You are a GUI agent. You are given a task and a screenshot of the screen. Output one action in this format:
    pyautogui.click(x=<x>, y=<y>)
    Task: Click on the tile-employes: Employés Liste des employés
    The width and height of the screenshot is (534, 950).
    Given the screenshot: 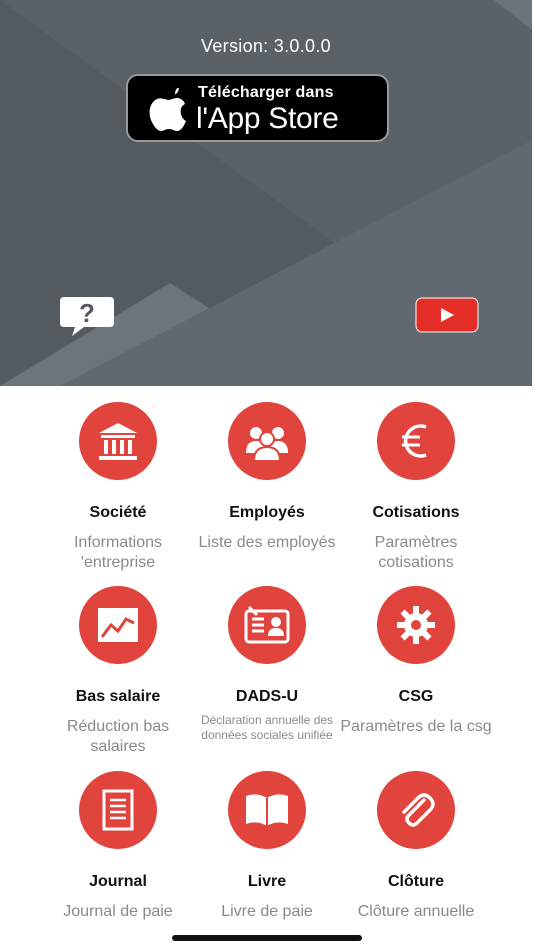 What is the action you would take?
    pyautogui.click(x=267, y=477)
    